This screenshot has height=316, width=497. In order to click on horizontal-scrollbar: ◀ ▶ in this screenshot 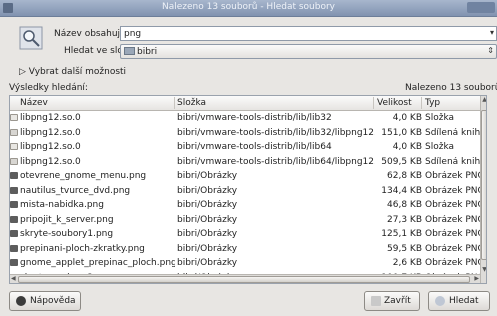, I will do `click(245, 278)`.